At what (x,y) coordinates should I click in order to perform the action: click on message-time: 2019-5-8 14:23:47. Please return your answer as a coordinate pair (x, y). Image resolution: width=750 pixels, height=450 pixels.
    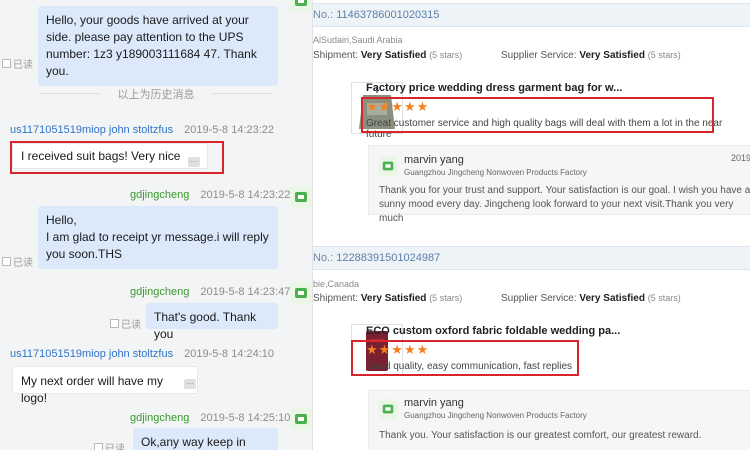
    Looking at the image, I should click on (245, 292).